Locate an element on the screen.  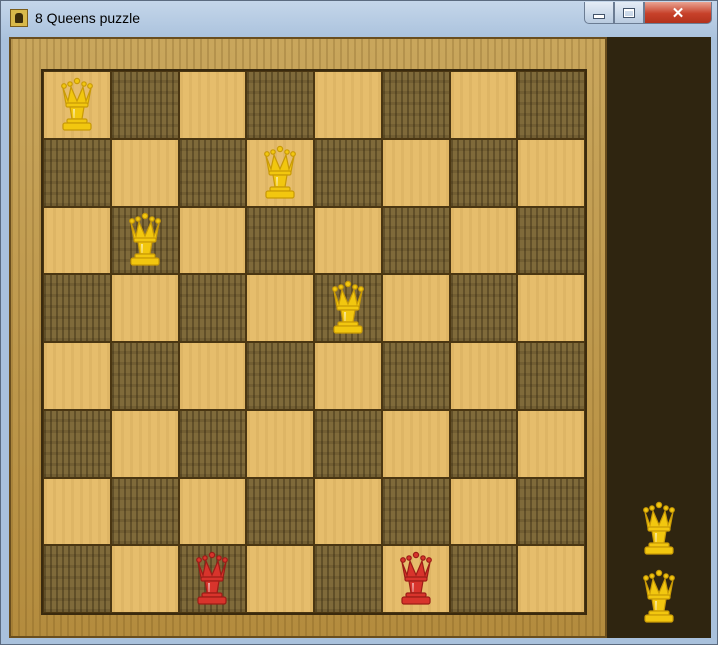
queen-reserve-panel is located at coordinates (659, 337).